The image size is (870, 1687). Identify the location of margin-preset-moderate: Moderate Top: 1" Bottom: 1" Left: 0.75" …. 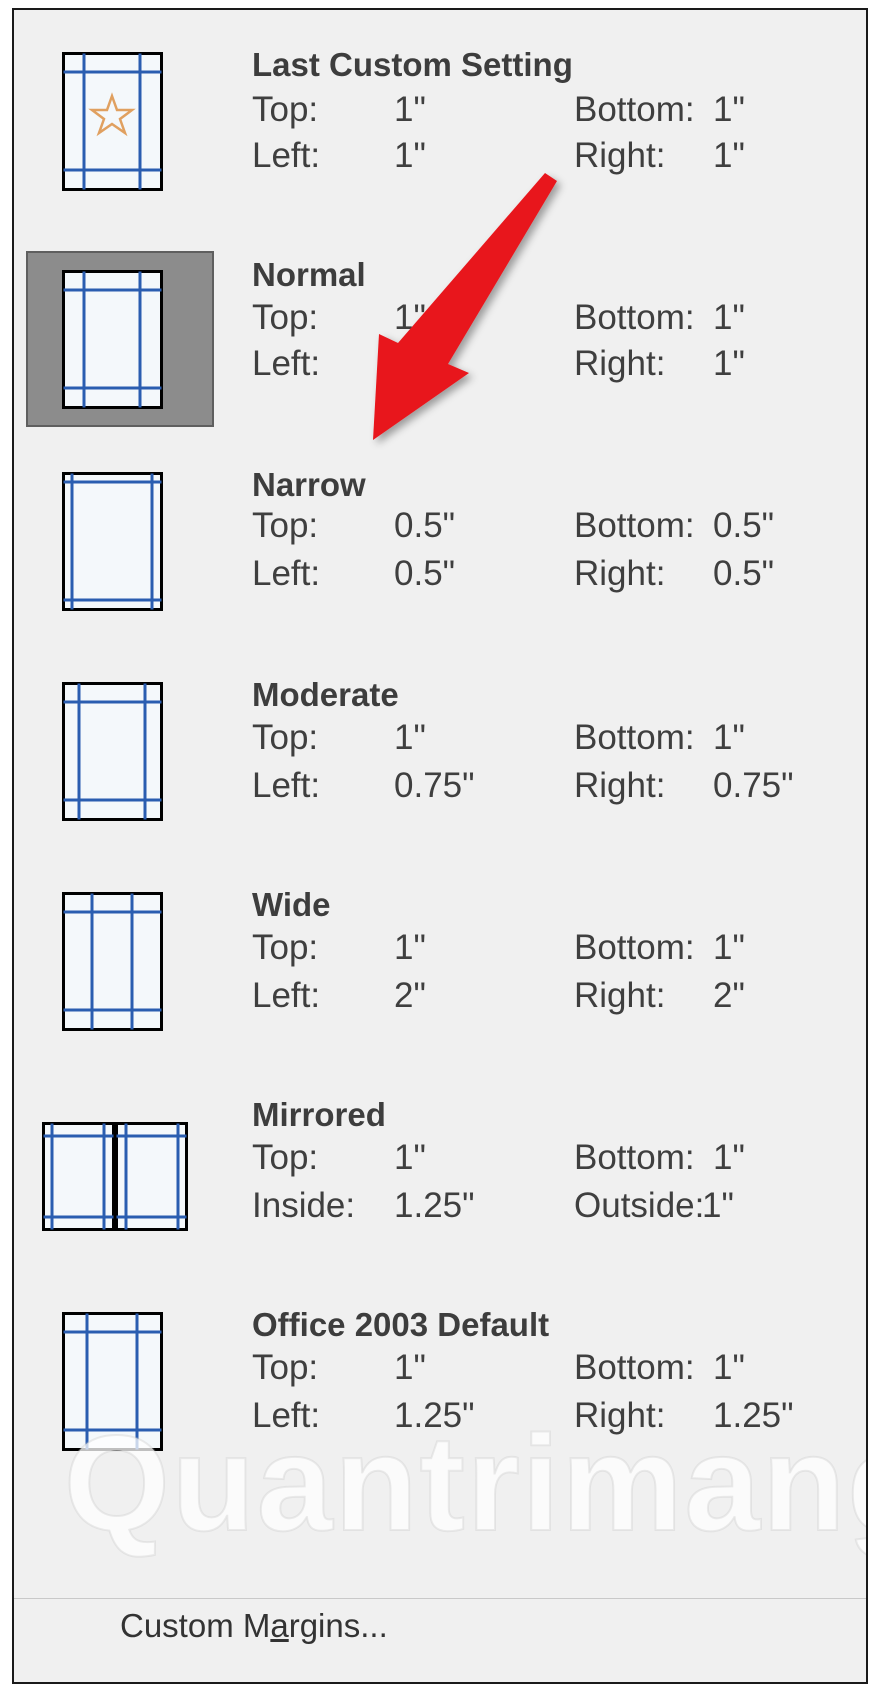
(440, 782).